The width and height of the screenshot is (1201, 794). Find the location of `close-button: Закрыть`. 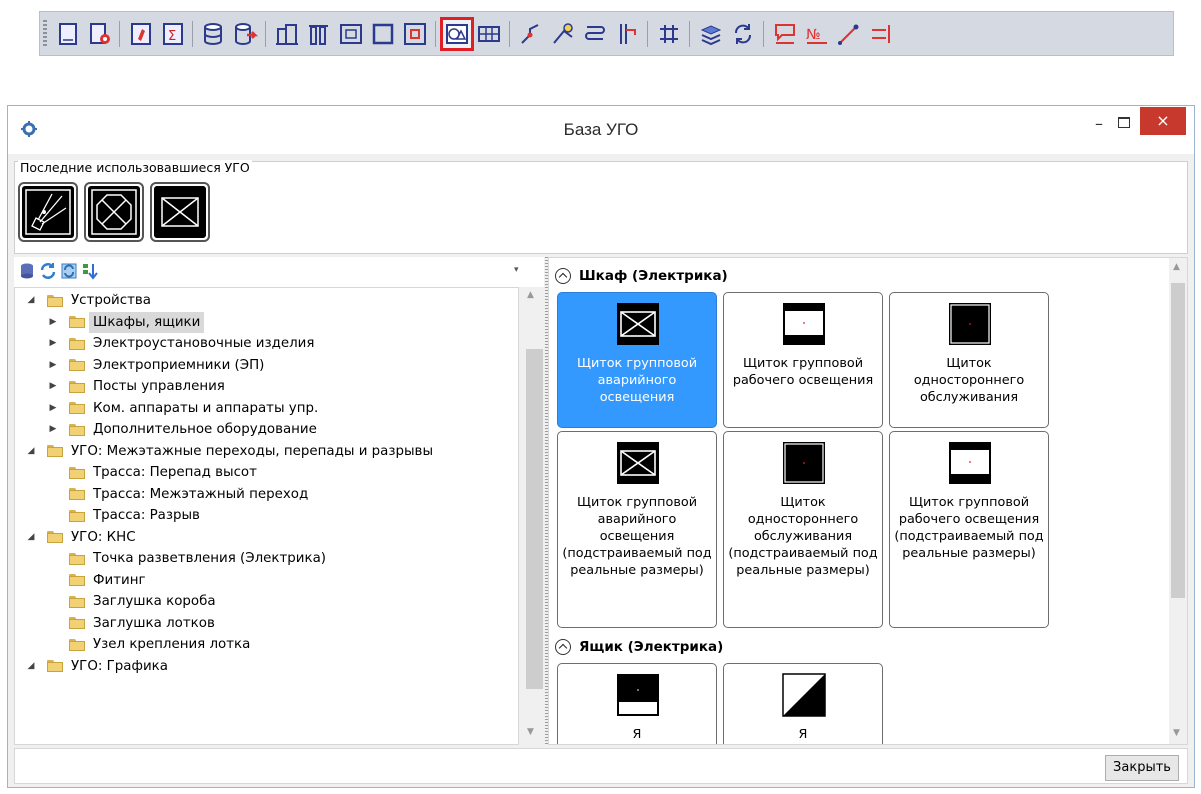

close-button: Закрыть is located at coordinates (1142, 768).